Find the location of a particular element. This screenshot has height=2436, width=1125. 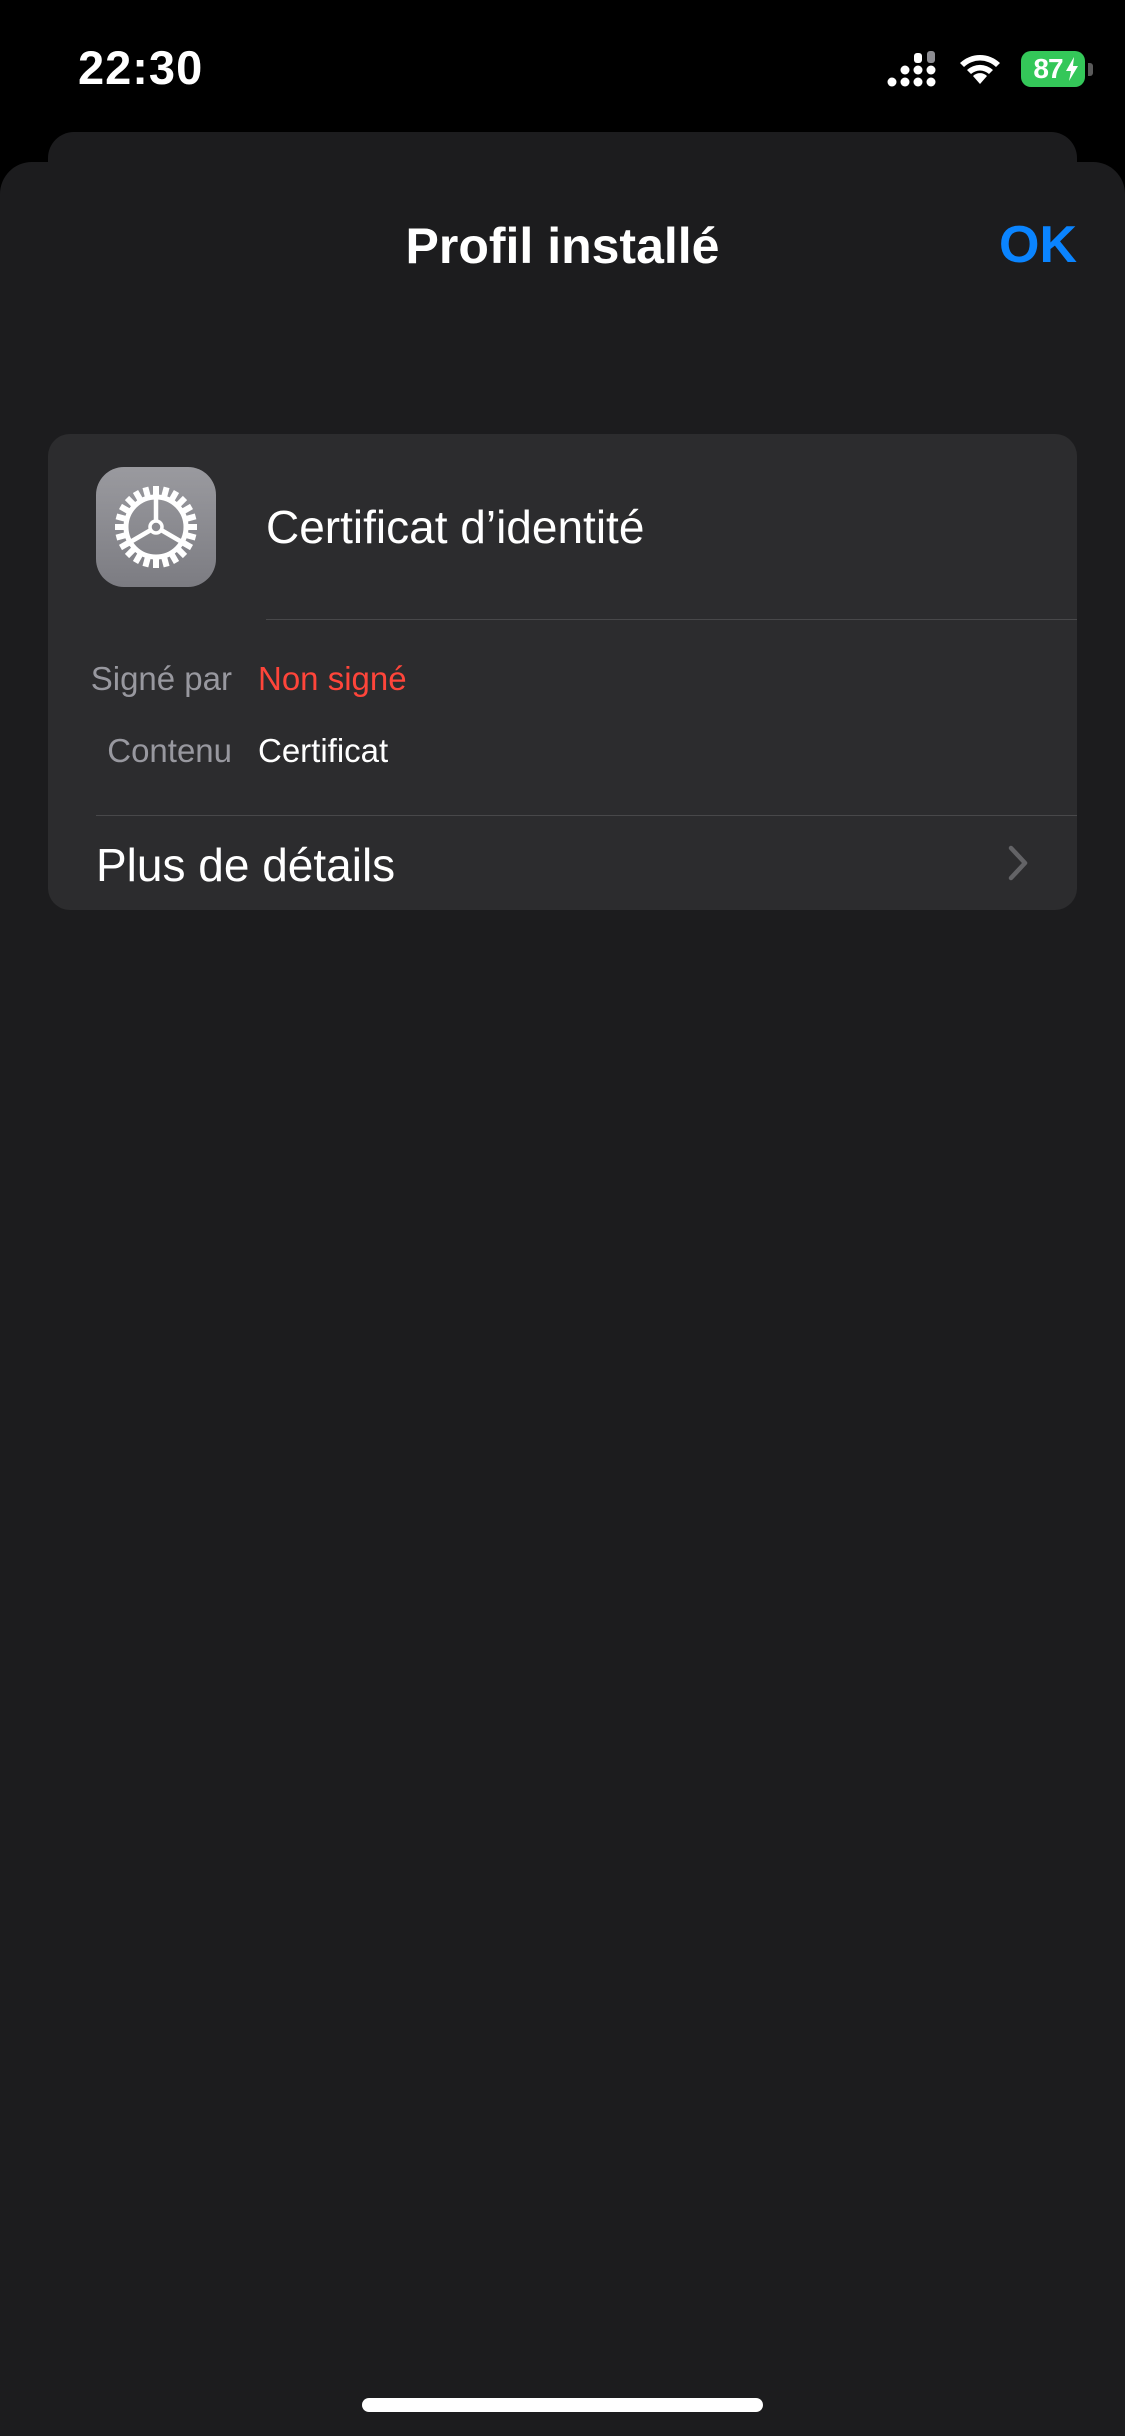

profile-header: Certificat d’identité is located at coordinates (562, 527).